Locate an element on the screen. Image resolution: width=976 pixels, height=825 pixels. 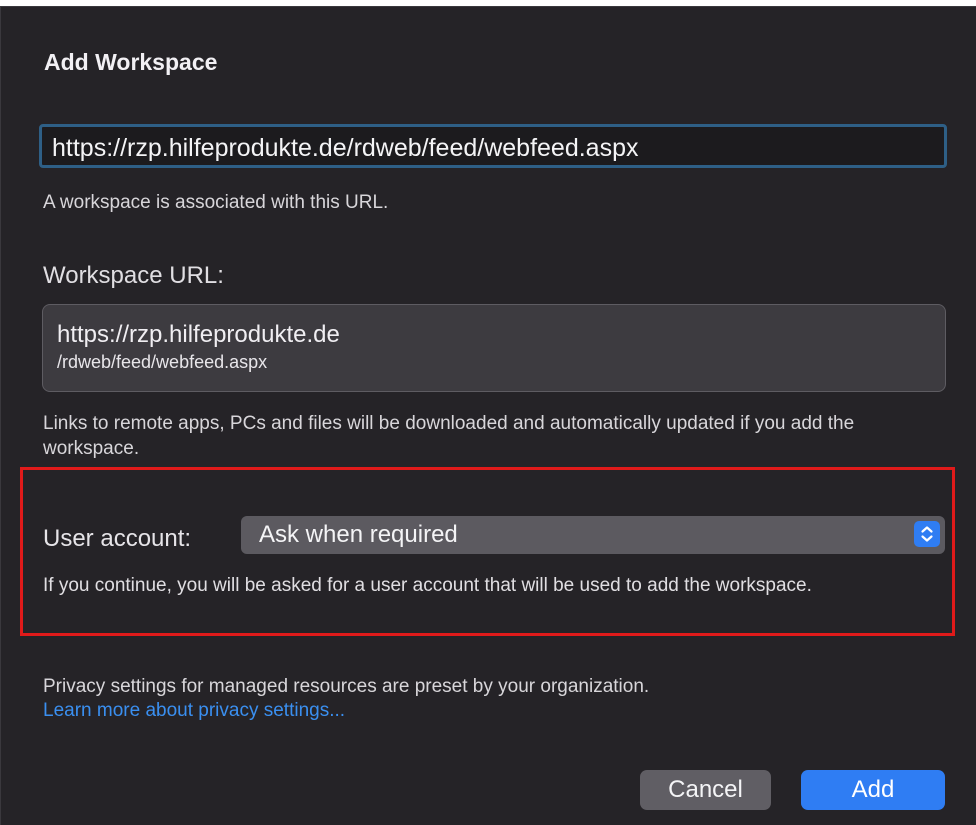
workspace-url-input is located at coordinates (493, 146).